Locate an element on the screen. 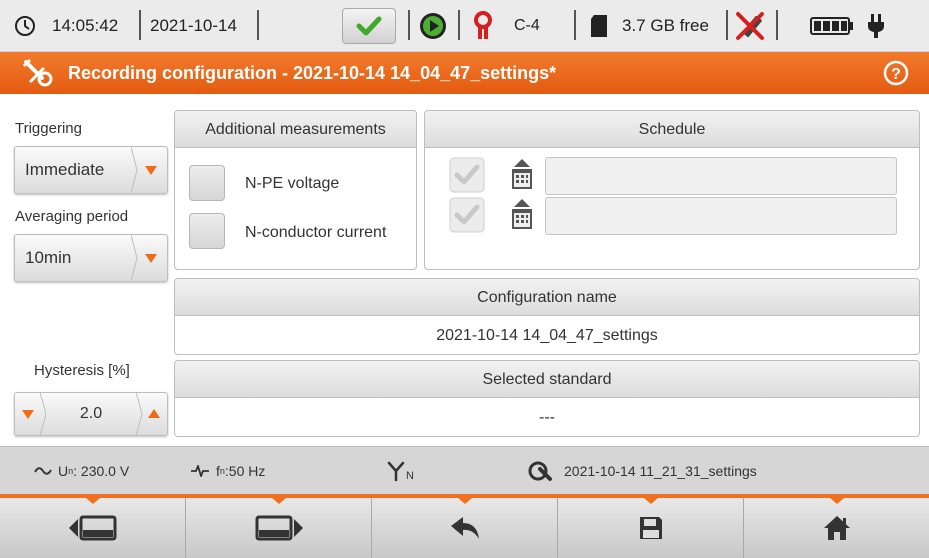 Image resolution: width=929 pixels, height=558 pixels. status-date: 2021-10-14 is located at coordinates (193, 25).